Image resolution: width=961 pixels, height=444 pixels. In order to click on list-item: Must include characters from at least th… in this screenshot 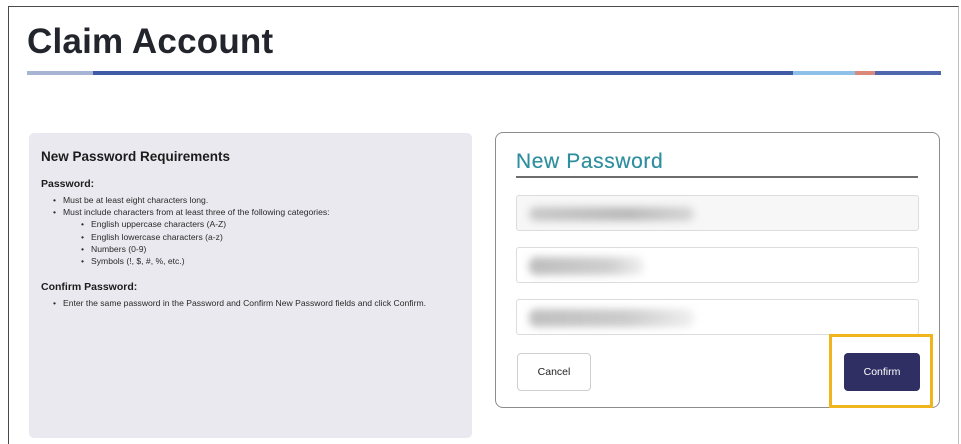, I will do `click(250, 212)`.